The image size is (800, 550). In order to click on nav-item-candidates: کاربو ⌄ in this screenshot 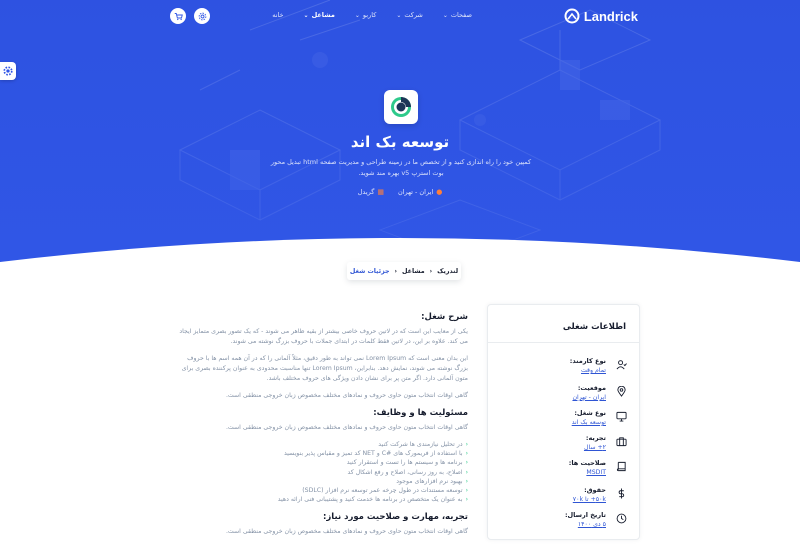, I will do `click(365, 15)`.